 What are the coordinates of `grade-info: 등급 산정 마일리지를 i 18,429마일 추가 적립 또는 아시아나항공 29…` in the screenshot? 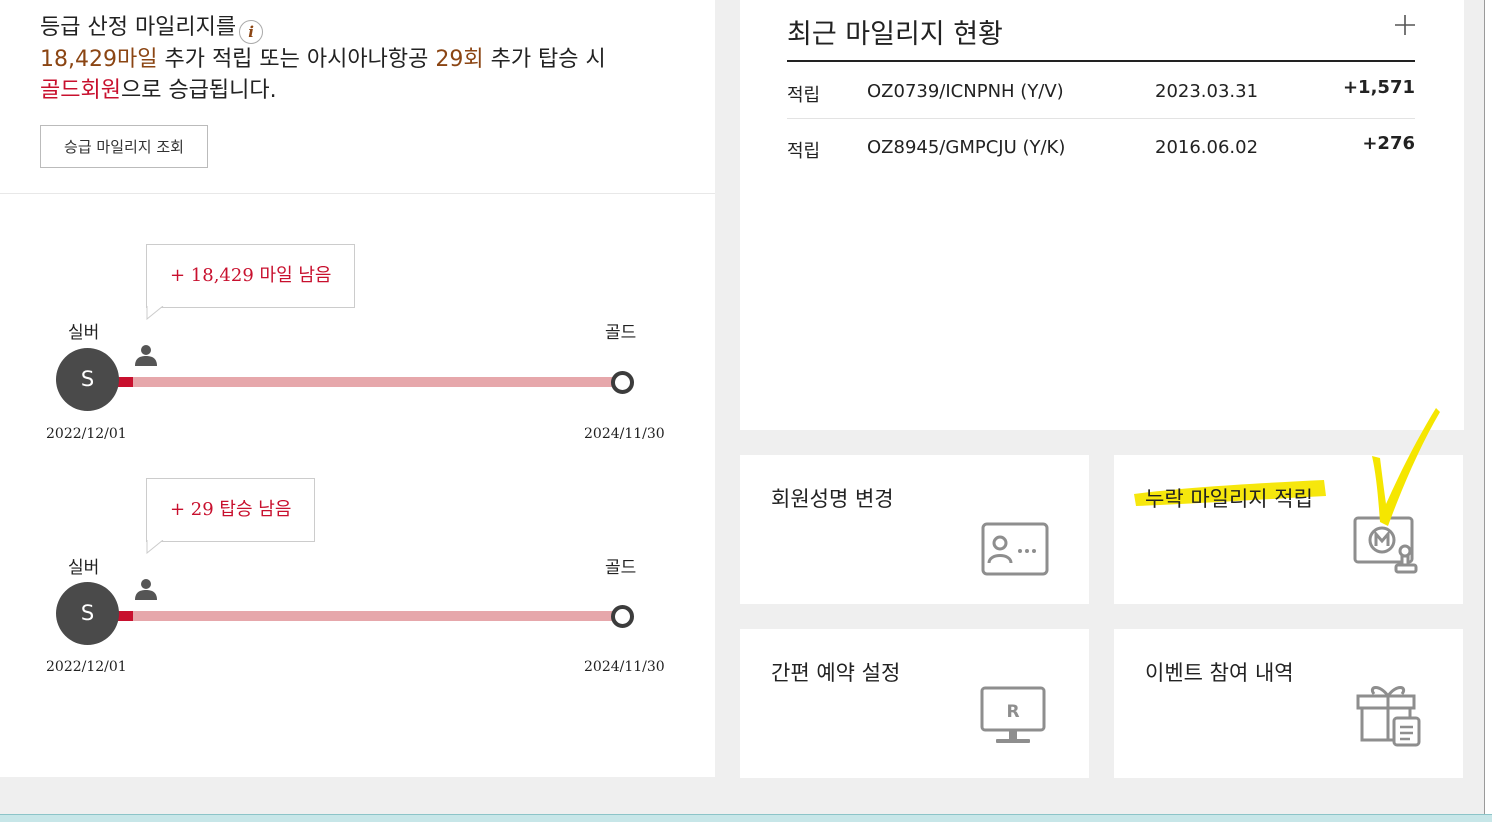 It's located at (323, 59).